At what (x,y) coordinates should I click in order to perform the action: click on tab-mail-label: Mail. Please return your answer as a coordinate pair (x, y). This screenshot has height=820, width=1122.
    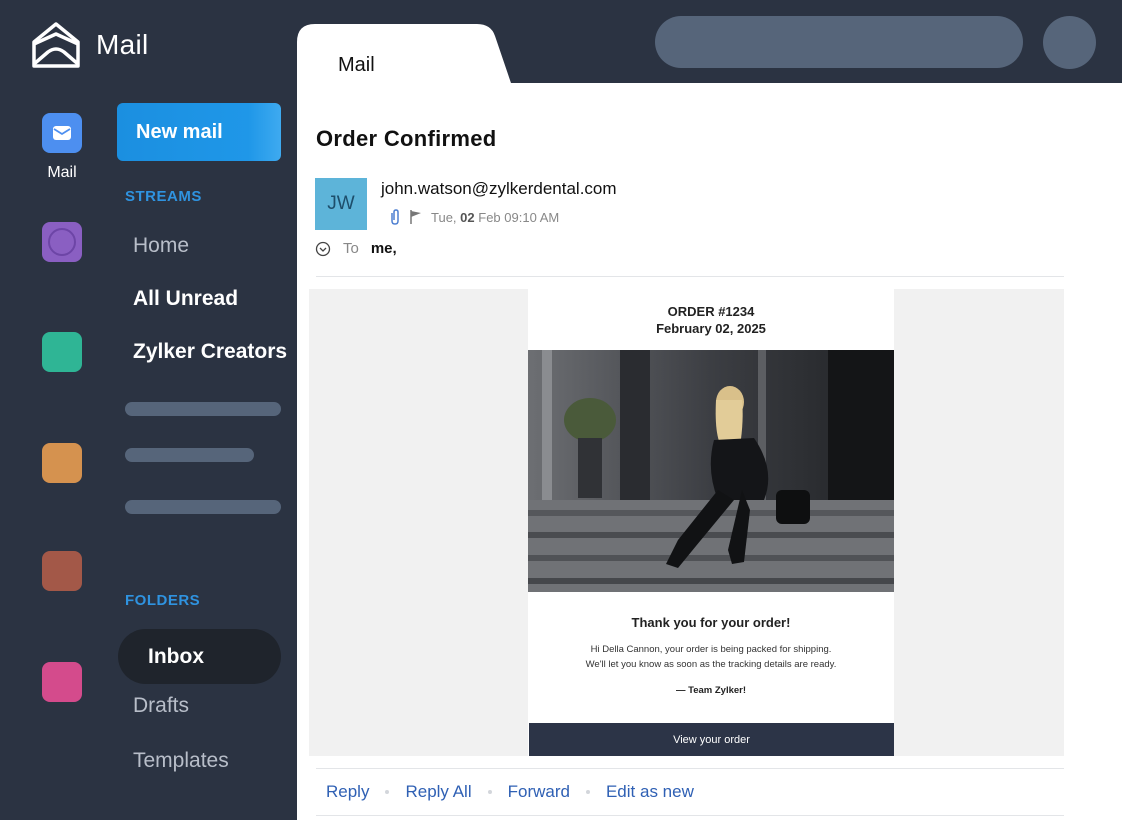
    Looking at the image, I should click on (356, 65).